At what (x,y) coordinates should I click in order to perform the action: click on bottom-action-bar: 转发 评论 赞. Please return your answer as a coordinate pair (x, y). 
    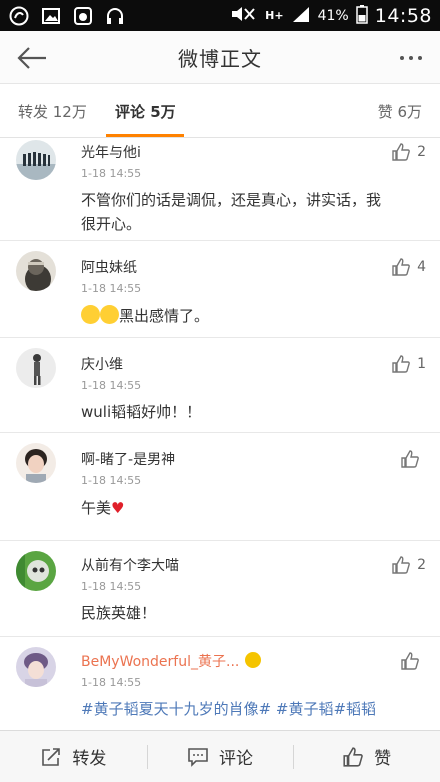
    Looking at the image, I should click on (220, 756).